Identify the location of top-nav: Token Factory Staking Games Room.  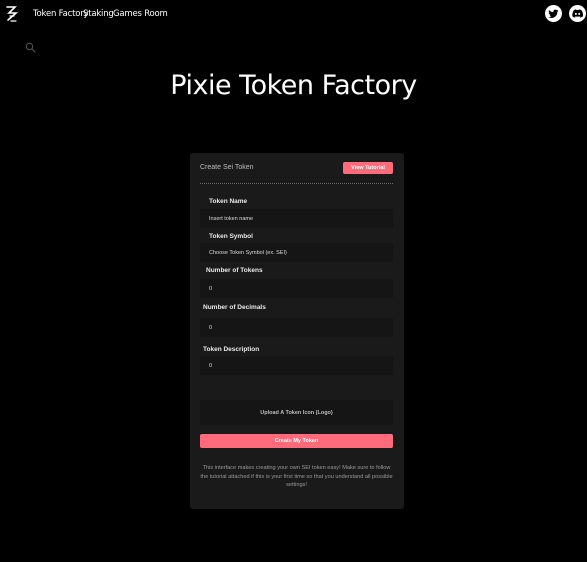
(293, 14).